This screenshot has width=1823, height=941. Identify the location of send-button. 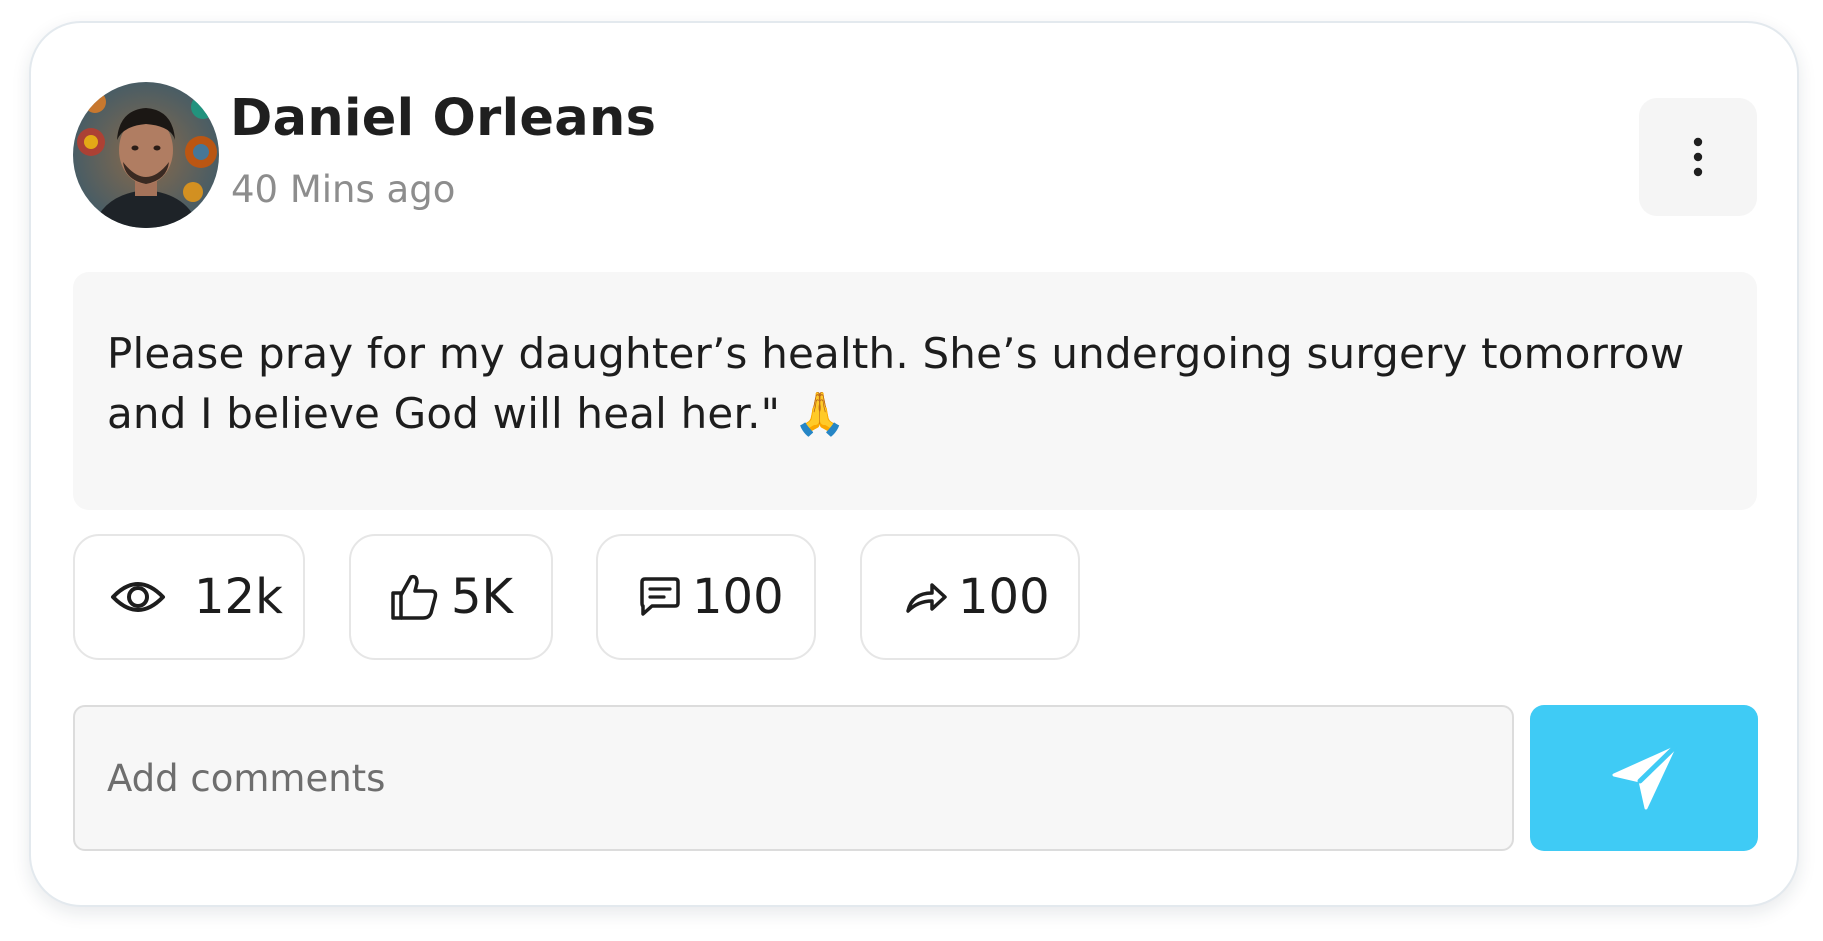
(1644, 778).